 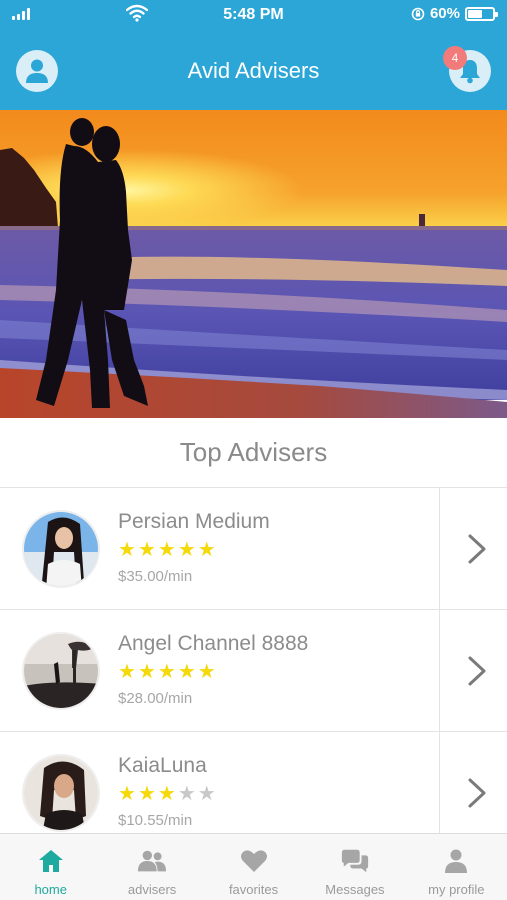 What do you see at coordinates (50, 889) in the screenshot?
I see `tab-label: home` at bounding box center [50, 889].